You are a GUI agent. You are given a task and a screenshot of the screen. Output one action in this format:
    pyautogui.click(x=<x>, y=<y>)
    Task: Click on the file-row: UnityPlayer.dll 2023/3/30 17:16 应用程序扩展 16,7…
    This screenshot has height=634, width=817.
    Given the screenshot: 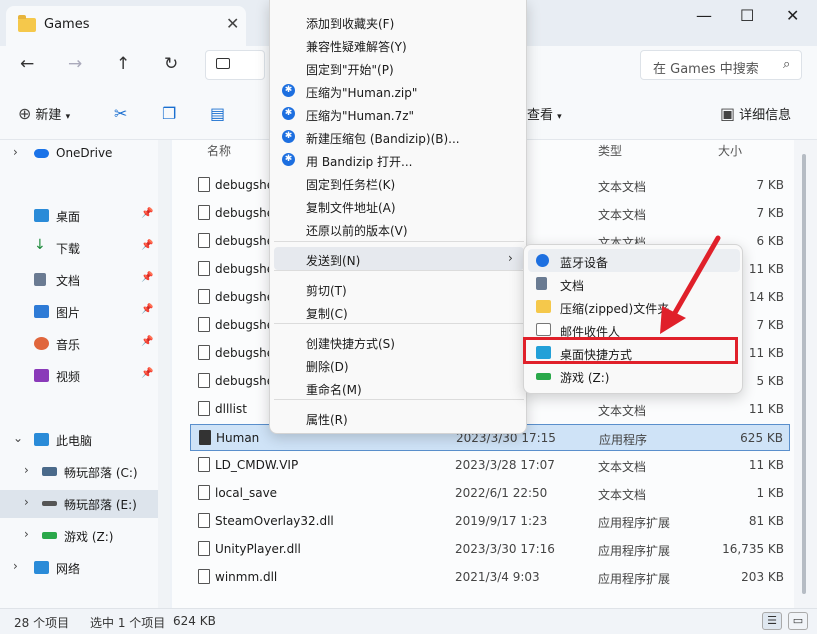 What is the action you would take?
    pyautogui.click(x=490, y=549)
    